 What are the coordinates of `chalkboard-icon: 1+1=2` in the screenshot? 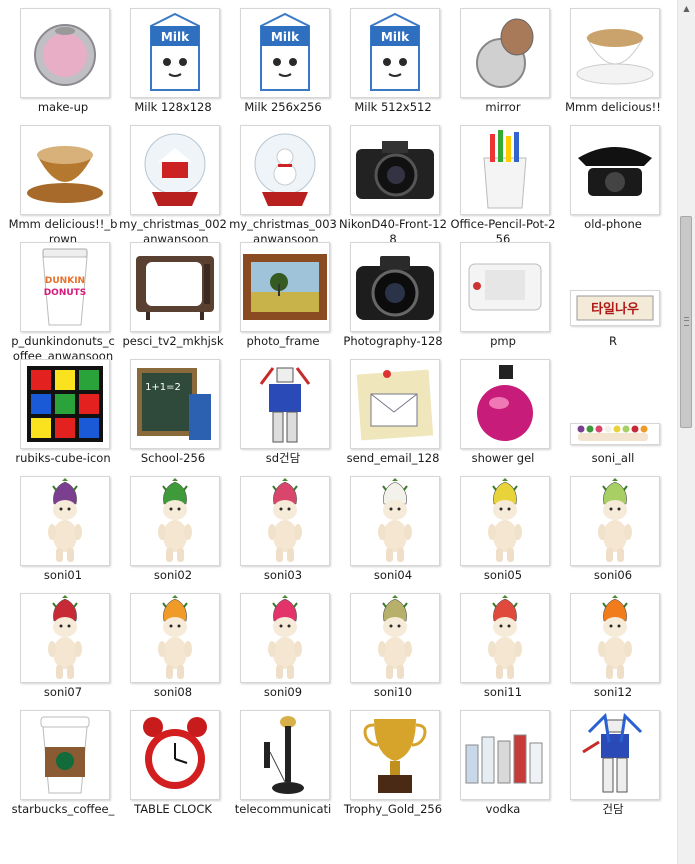 It's located at (175, 404).